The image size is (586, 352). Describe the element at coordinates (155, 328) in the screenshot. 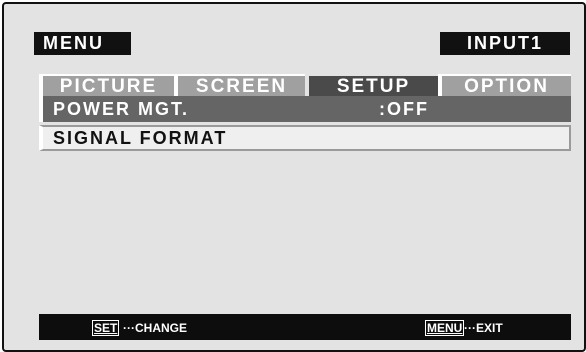

I see `change-hint: ···CHANGE` at that location.